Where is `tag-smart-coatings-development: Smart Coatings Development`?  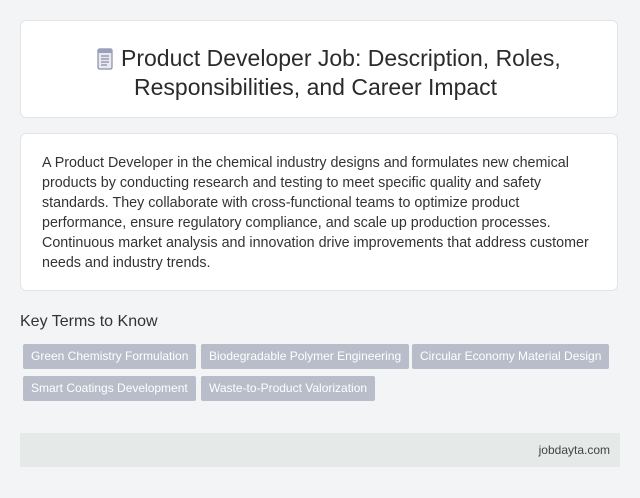 tag-smart-coatings-development: Smart Coatings Development is located at coordinates (109, 388).